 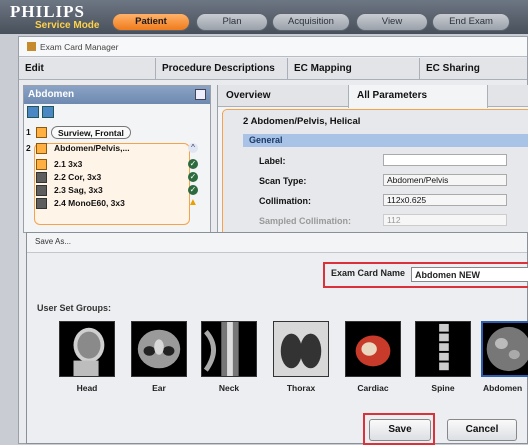 I want to click on thorax-image, so click(x=301, y=349).